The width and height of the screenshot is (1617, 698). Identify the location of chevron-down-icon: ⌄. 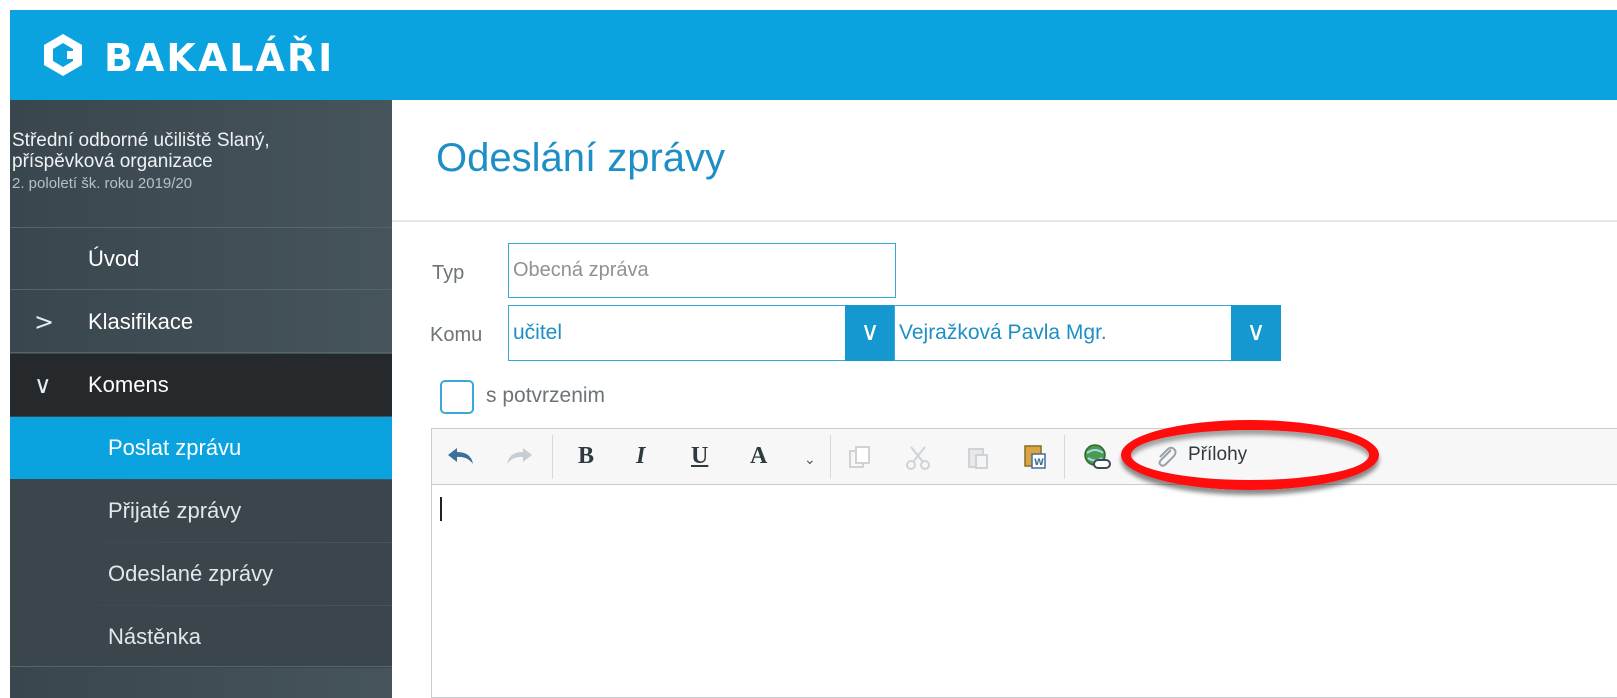
(810, 460).